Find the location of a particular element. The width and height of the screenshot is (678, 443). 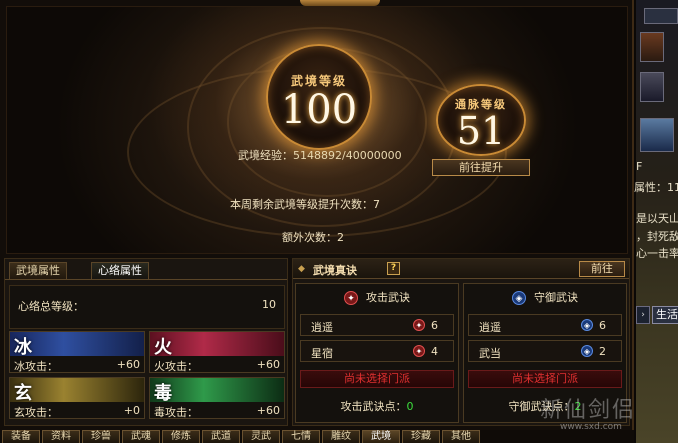

tongmai-level-orb: 通脉等级 51 is located at coordinates (481, 120).